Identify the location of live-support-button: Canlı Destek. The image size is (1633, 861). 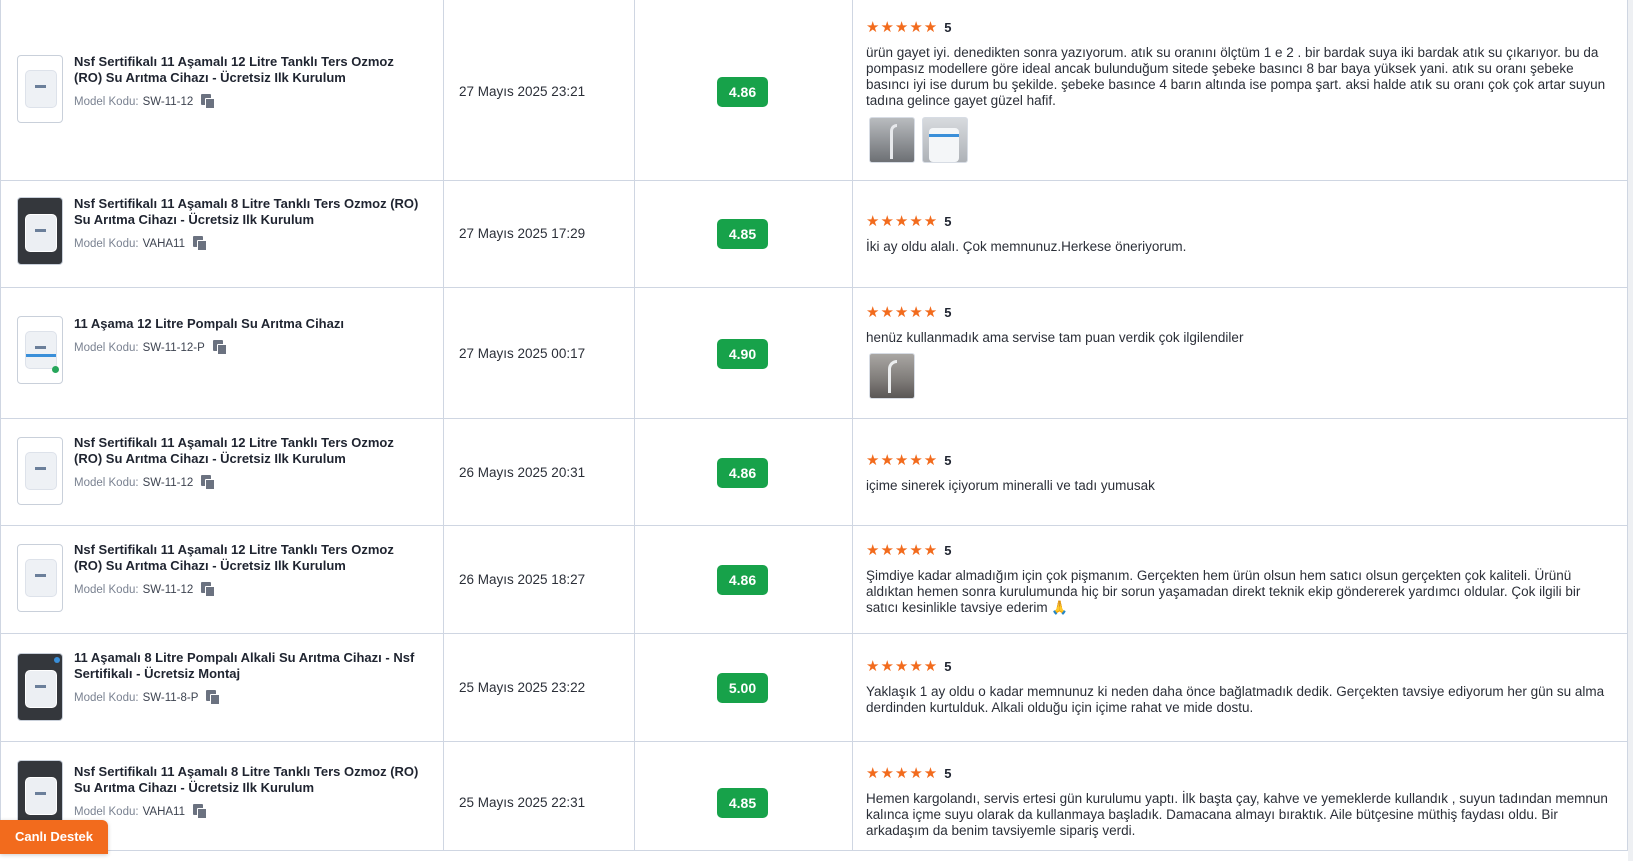
(54, 837).